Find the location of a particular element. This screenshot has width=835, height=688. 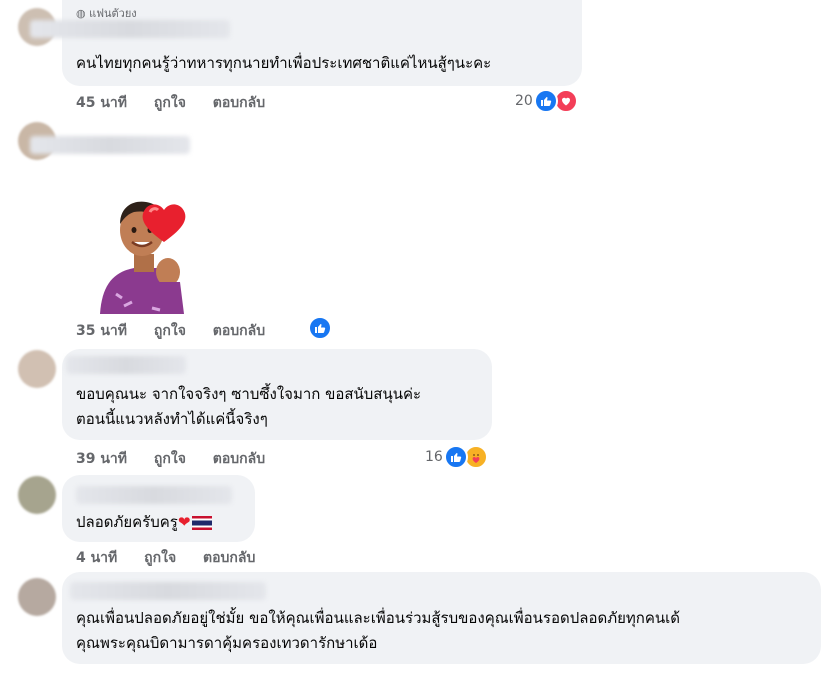

thai-flag-emoji is located at coordinates (202, 522).